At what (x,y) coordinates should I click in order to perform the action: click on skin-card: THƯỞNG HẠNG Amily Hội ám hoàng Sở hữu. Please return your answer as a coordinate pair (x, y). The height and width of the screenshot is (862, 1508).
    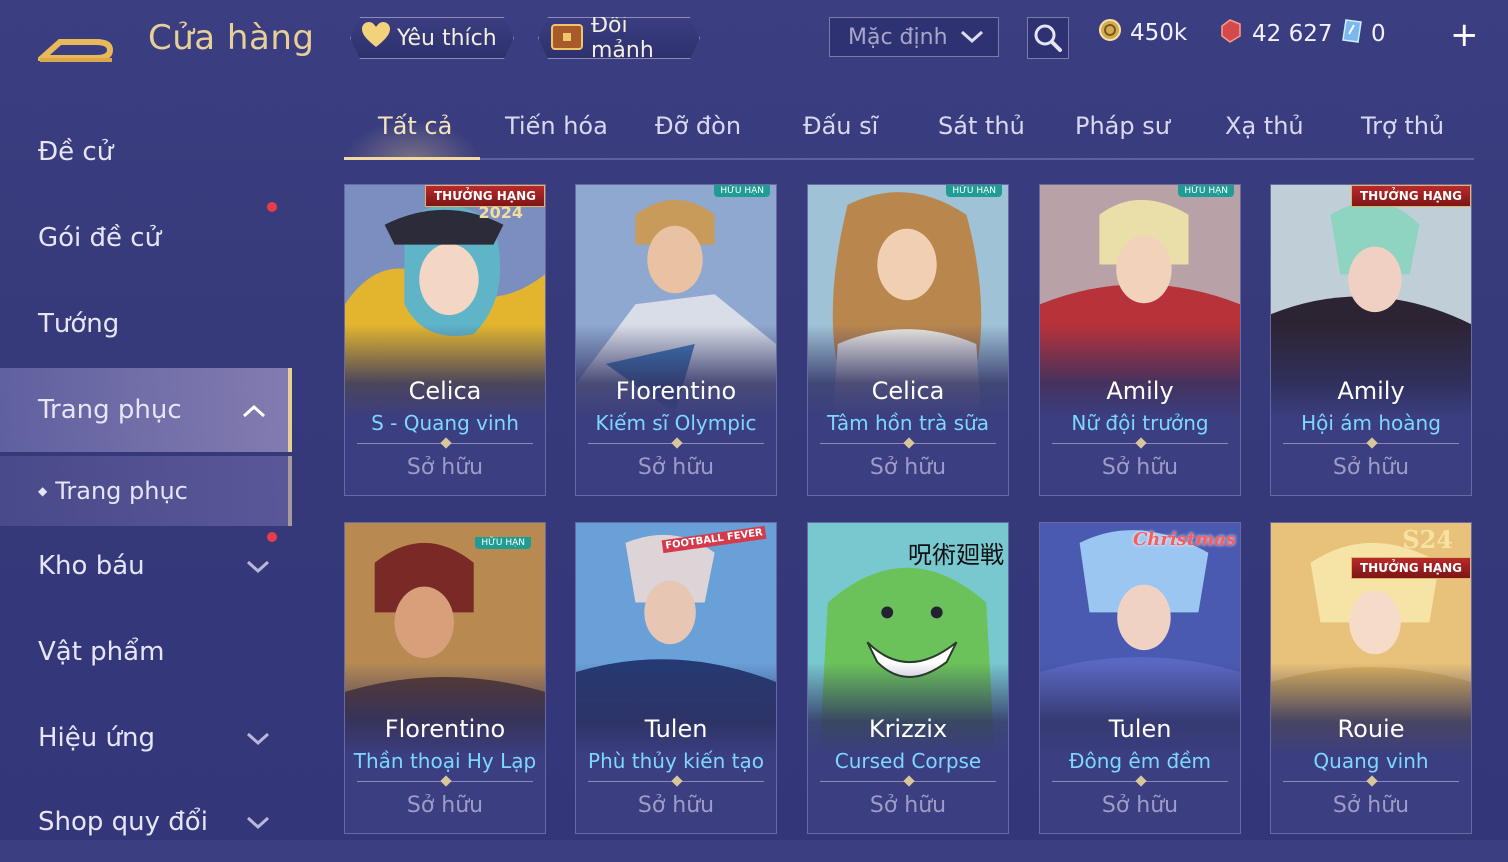
    Looking at the image, I should click on (1371, 340).